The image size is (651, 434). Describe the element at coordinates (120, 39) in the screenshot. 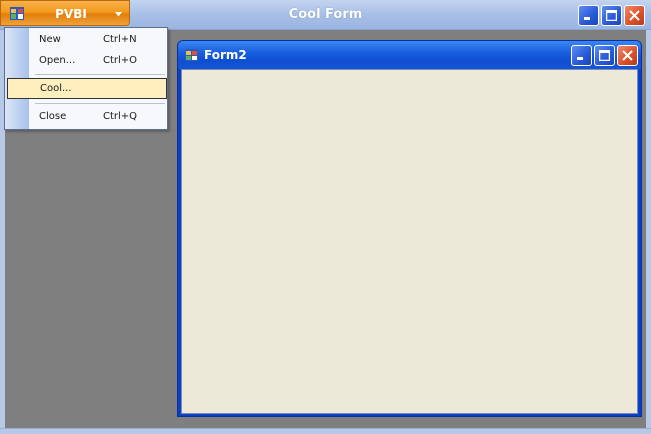

I see `menu-item-shortcut: Ctrl+N` at that location.